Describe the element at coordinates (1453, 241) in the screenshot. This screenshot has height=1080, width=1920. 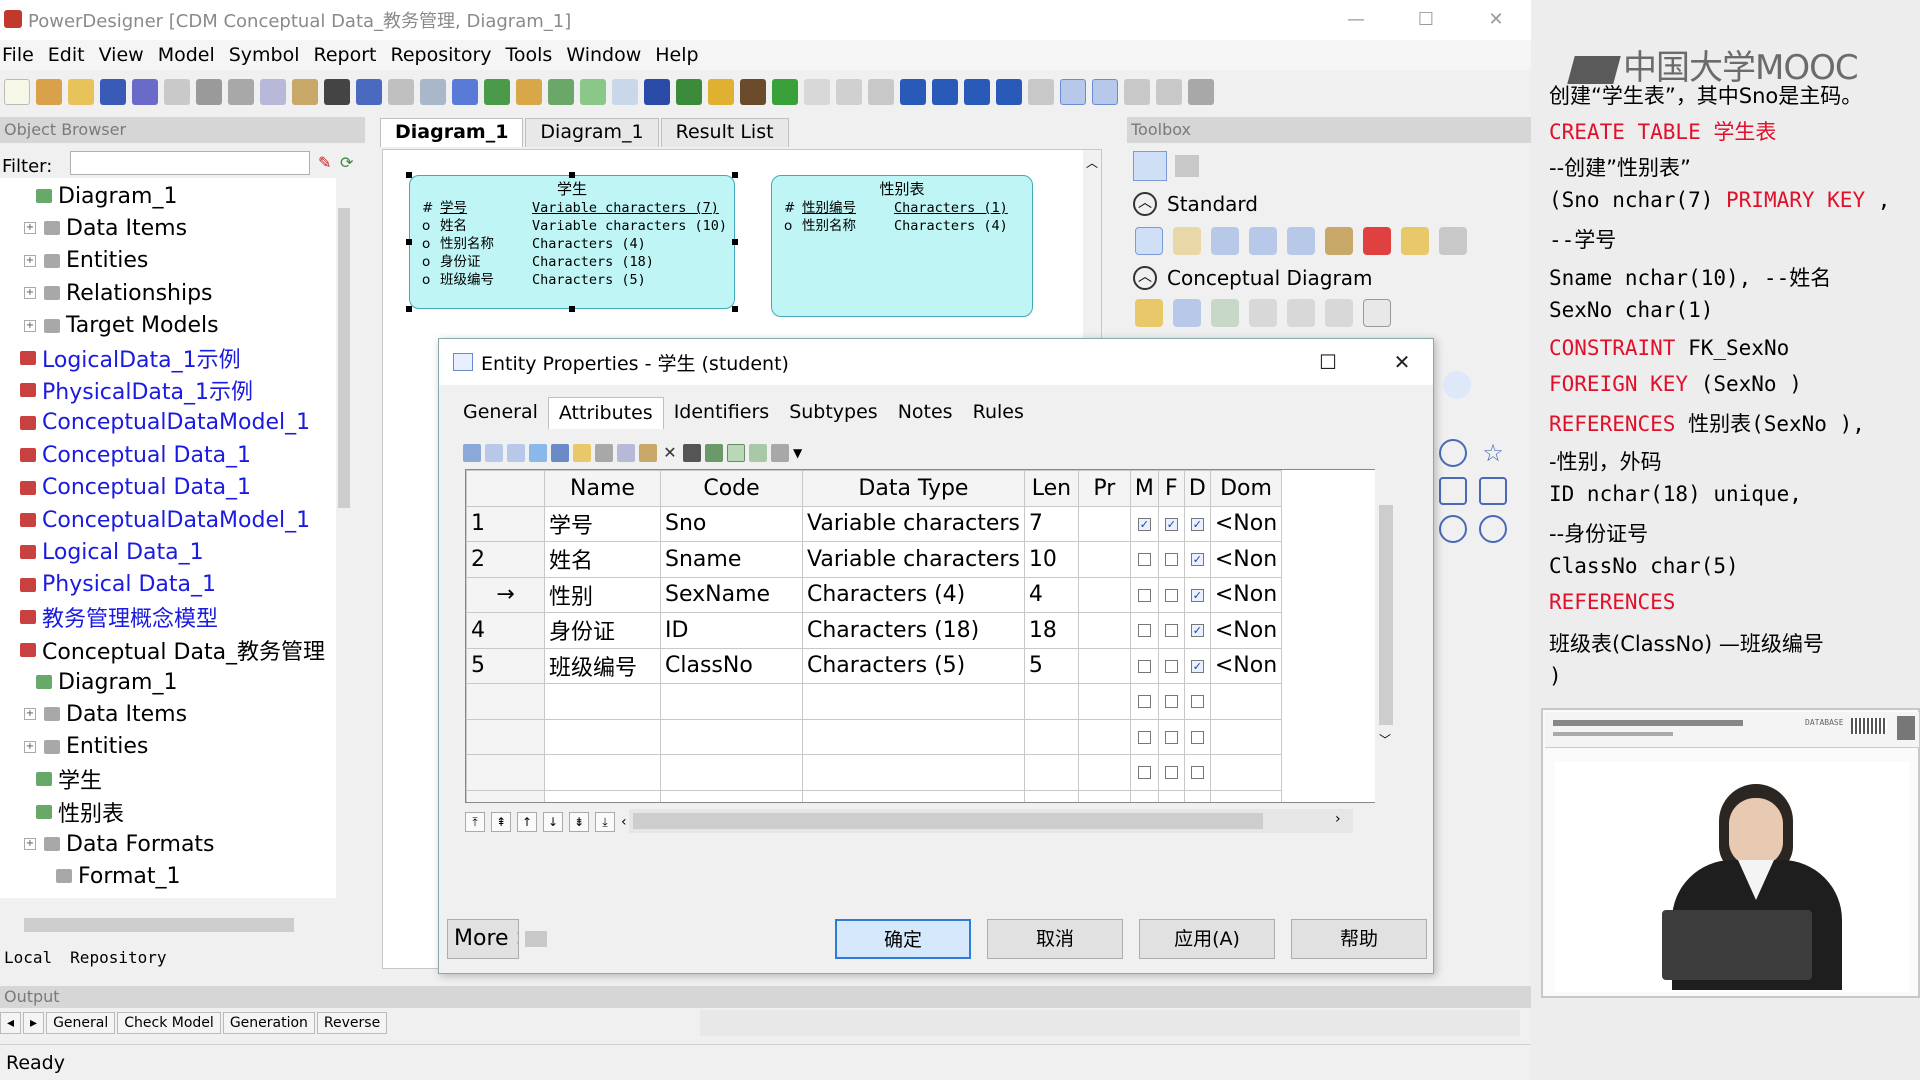
I see `link-tool-icon` at that location.